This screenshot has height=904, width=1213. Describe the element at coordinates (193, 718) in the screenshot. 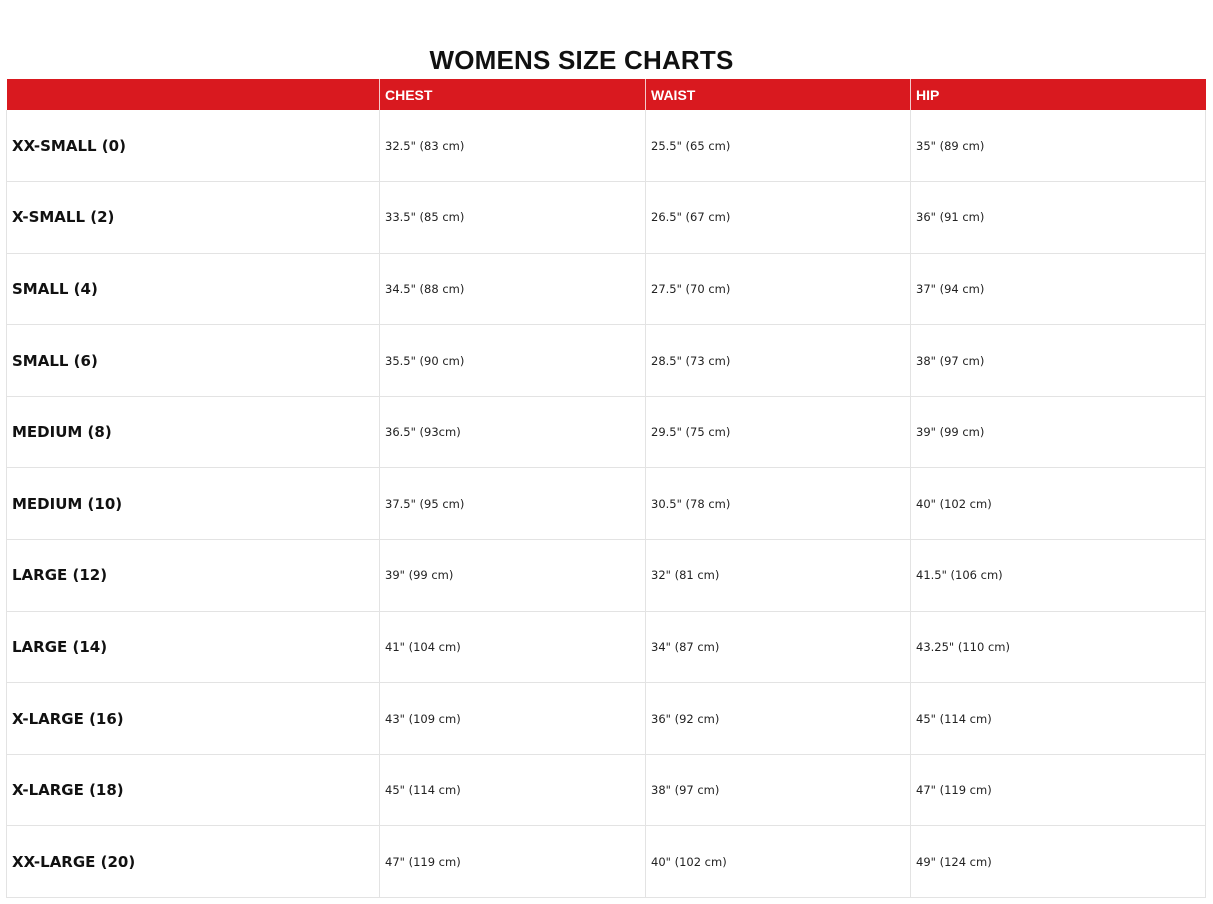

I see `size-cell: X-LARGE (16)` at that location.